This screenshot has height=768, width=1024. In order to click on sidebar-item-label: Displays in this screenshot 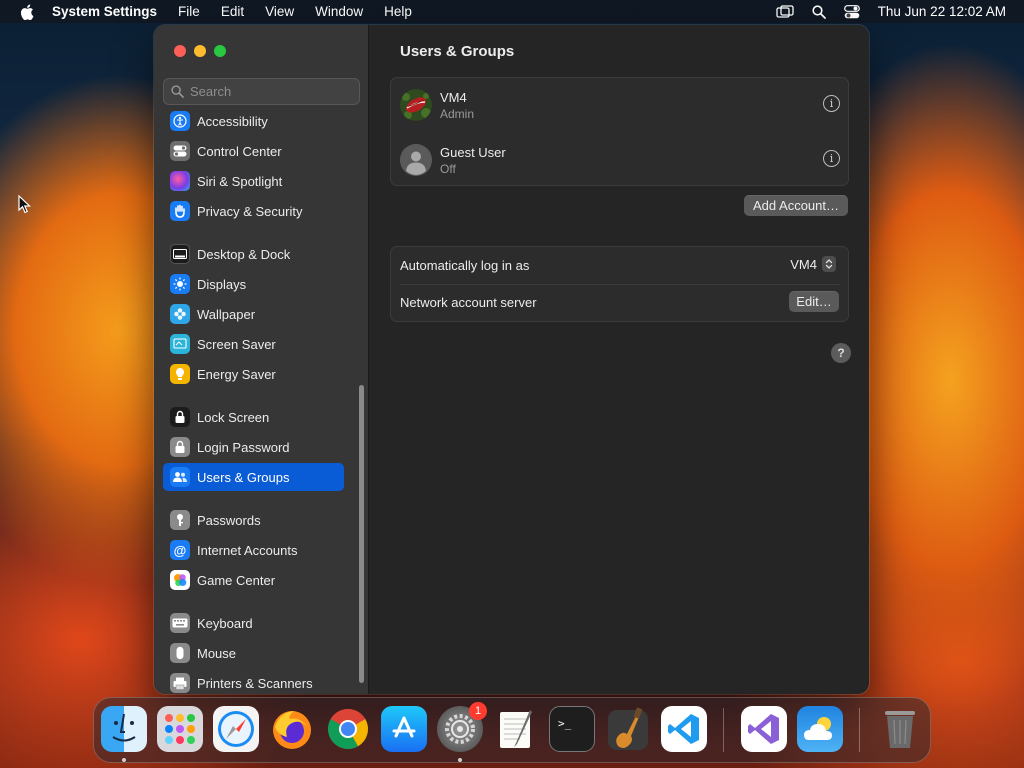, I will do `click(222, 284)`.